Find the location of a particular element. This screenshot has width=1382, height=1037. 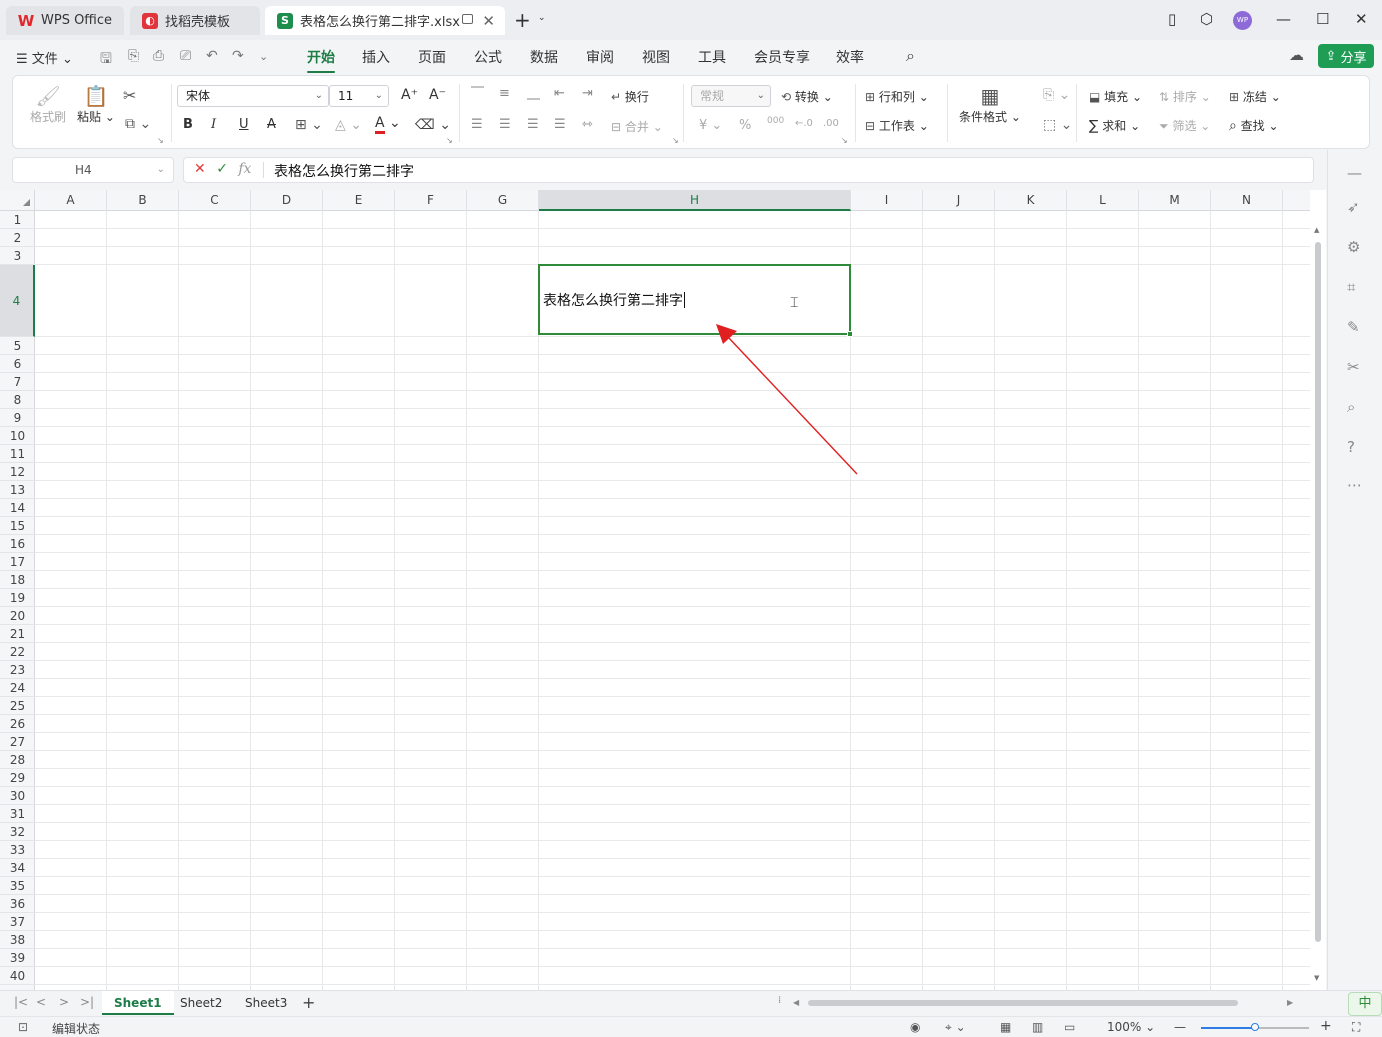

column-header-d: D is located at coordinates (287, 200).